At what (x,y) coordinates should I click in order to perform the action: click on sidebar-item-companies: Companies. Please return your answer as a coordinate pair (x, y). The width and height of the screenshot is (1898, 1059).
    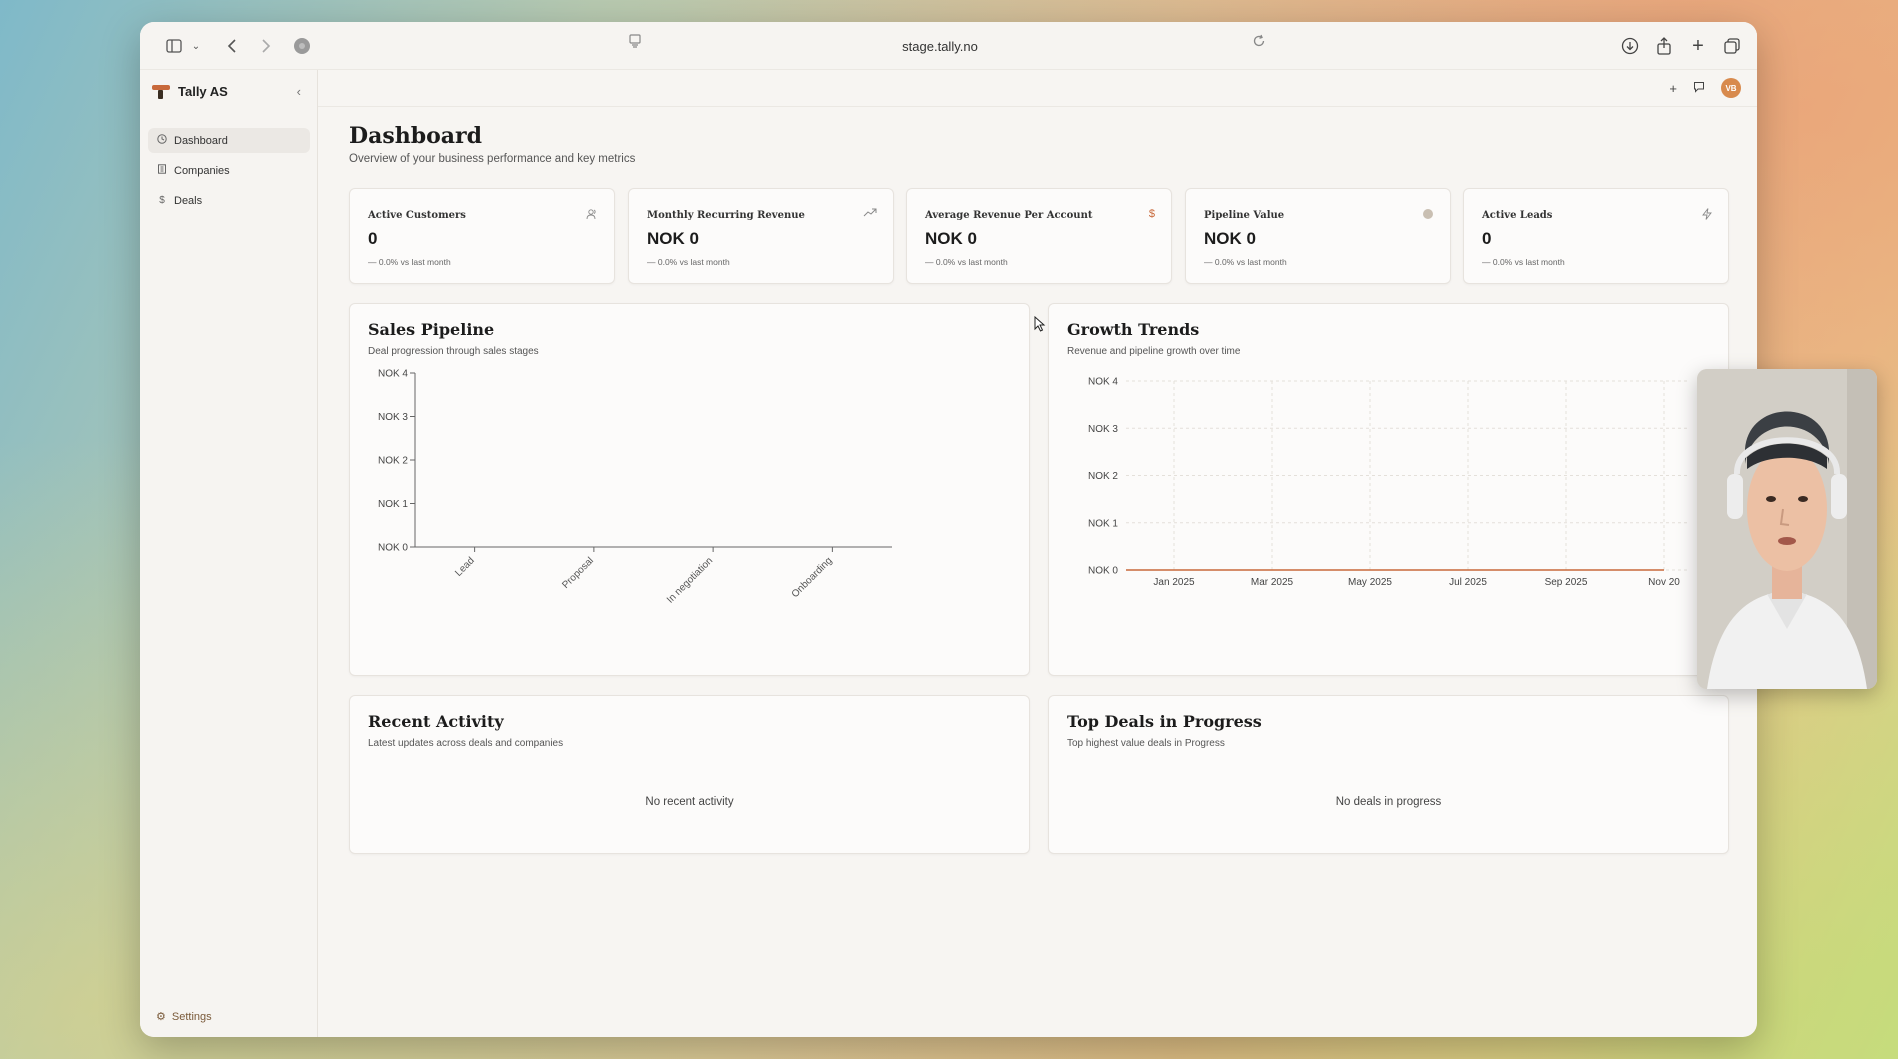
    Looking at the image, I should click on (229, 170).